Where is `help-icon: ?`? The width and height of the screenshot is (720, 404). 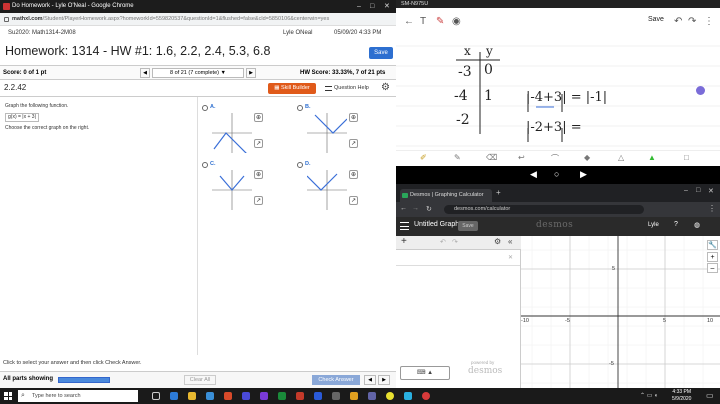
help-icon: ? is located at coordinates (676, 224).